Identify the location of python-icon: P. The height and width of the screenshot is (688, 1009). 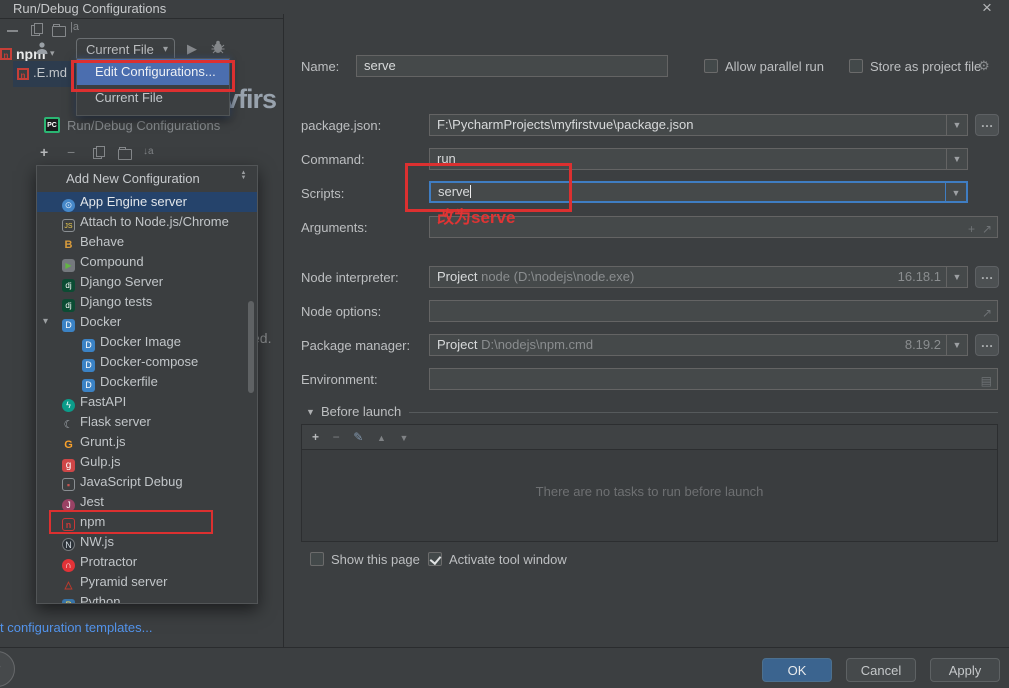
(68, 601).